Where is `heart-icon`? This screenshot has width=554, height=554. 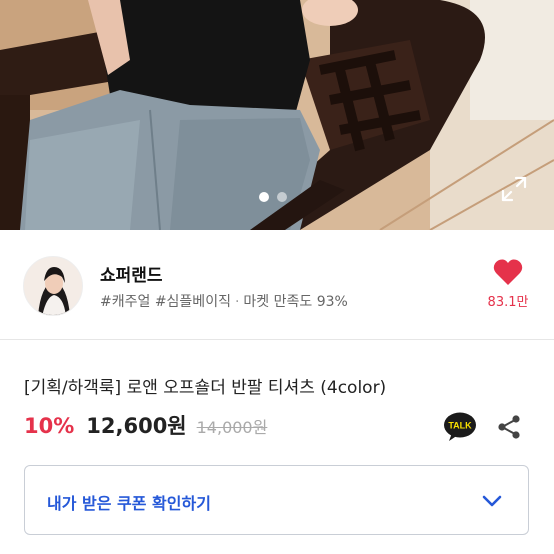 heart-icon is located at coordinates (508, 272).